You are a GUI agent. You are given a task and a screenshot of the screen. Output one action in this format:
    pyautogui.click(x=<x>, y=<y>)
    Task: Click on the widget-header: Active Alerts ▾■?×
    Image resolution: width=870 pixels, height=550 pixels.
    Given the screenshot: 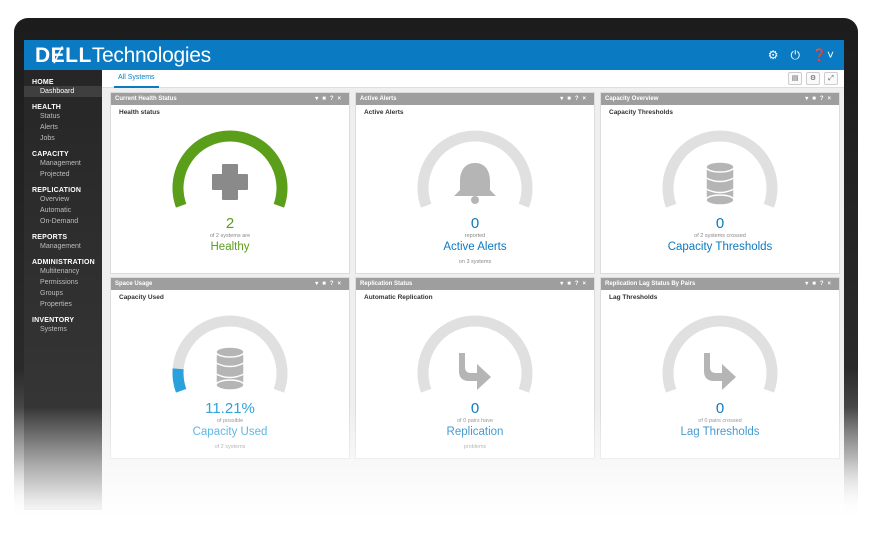 What is the action you would take?
    pyautogui.click(x=475, y=99)
    